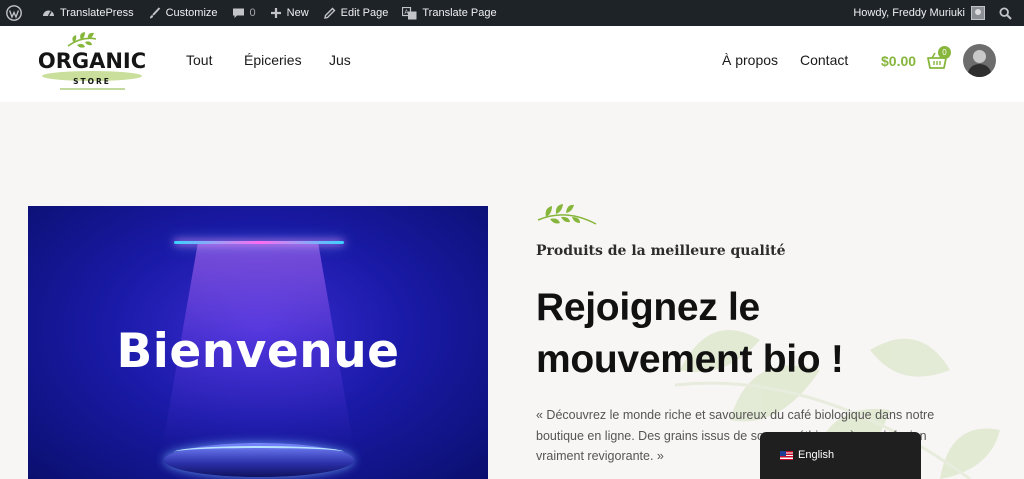 The height and width of the screenshot is (479, 1024). I want to click on hero-tagline: Produits de la meilleure qualité, so click(661, 251).